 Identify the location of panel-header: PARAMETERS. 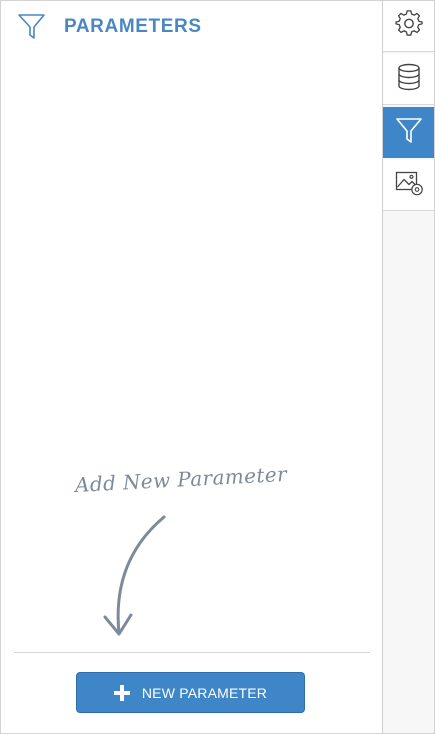
(109, 27).